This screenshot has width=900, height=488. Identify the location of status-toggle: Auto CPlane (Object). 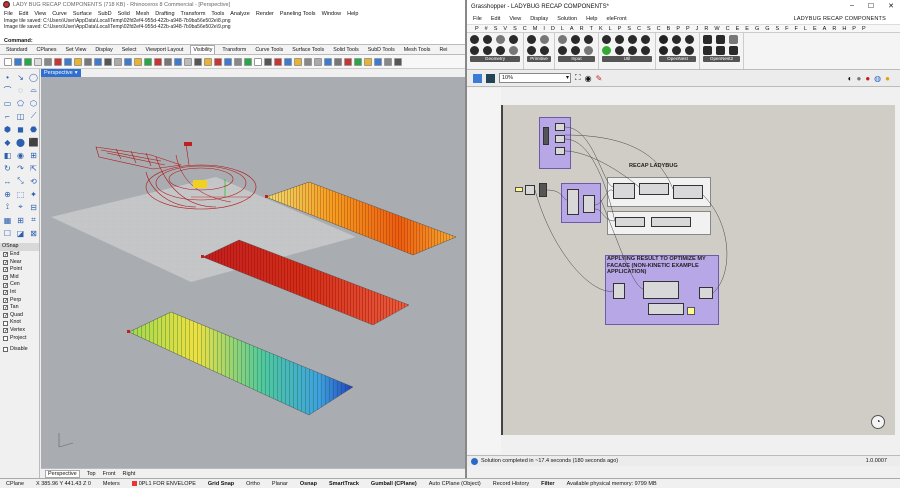
(455, 484).